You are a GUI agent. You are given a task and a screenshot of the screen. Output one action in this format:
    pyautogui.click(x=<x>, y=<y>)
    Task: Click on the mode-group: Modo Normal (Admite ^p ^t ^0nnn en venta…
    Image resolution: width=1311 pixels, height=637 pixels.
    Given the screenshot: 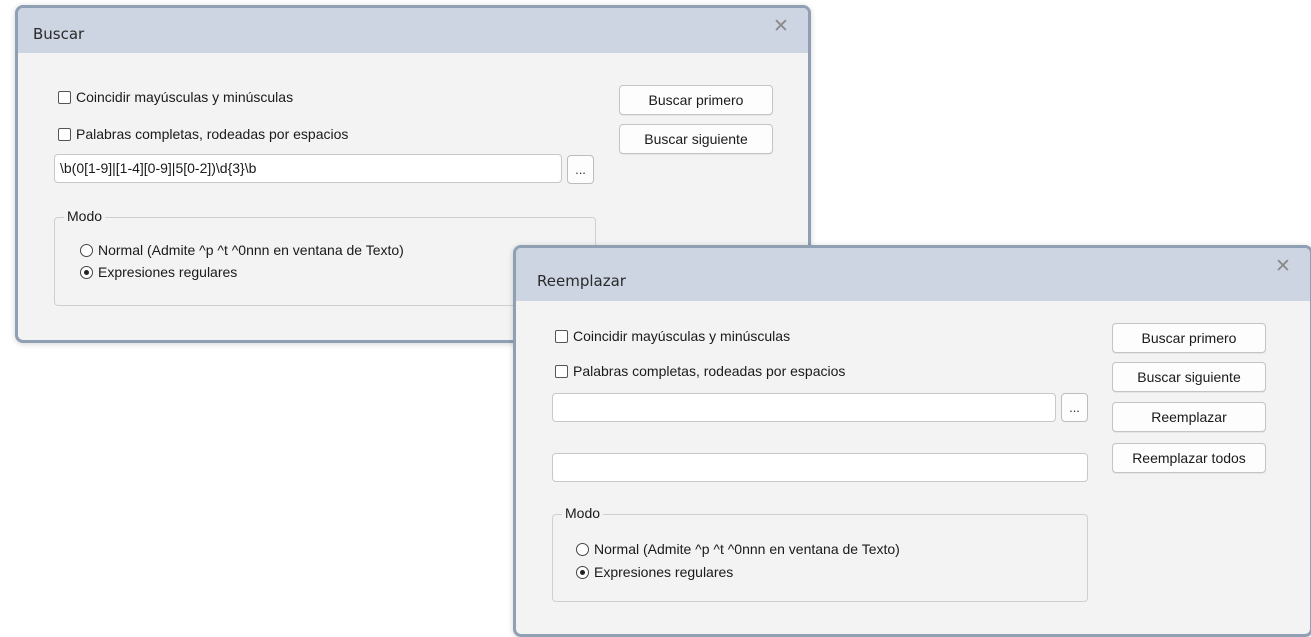 What is the action you would take?
    pyautogui.click(x=820, y=553)
    